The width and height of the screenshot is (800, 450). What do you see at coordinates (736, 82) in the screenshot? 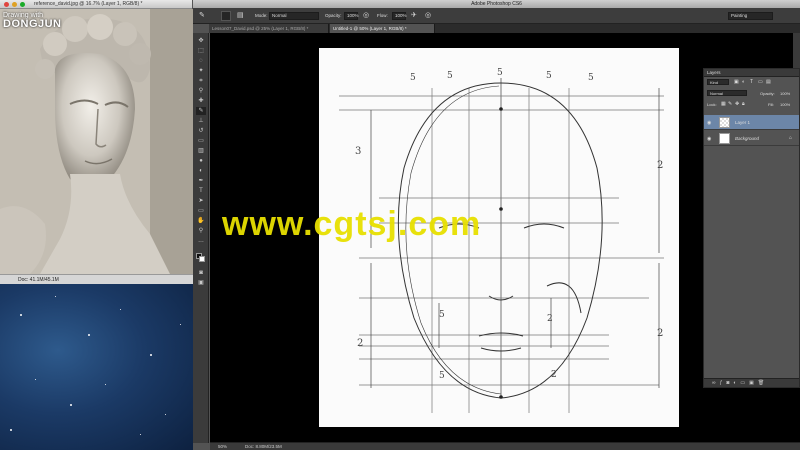
I see `filter-pixel-icon: ▣` at bounding box center [736, 82].